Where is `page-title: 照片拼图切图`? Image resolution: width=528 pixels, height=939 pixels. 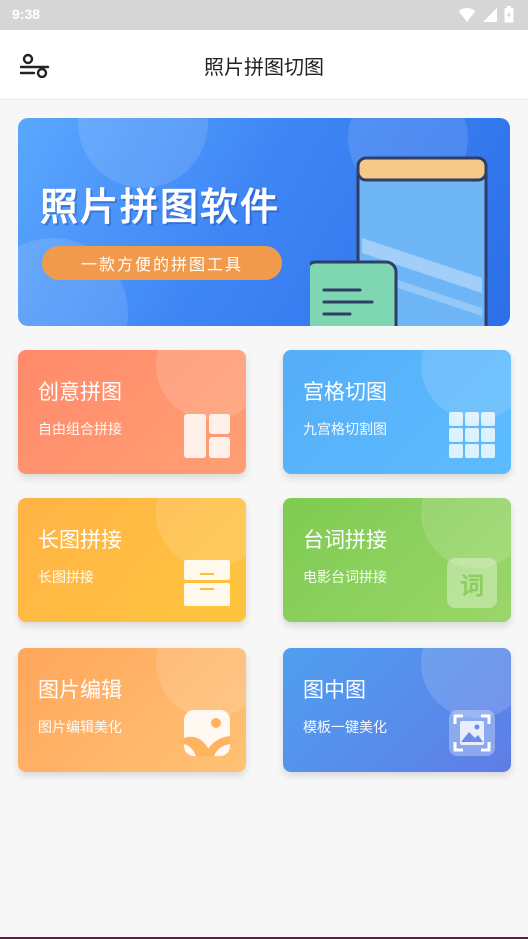
page-title: 照片拼图切图 is located at coordinates (264, 67).